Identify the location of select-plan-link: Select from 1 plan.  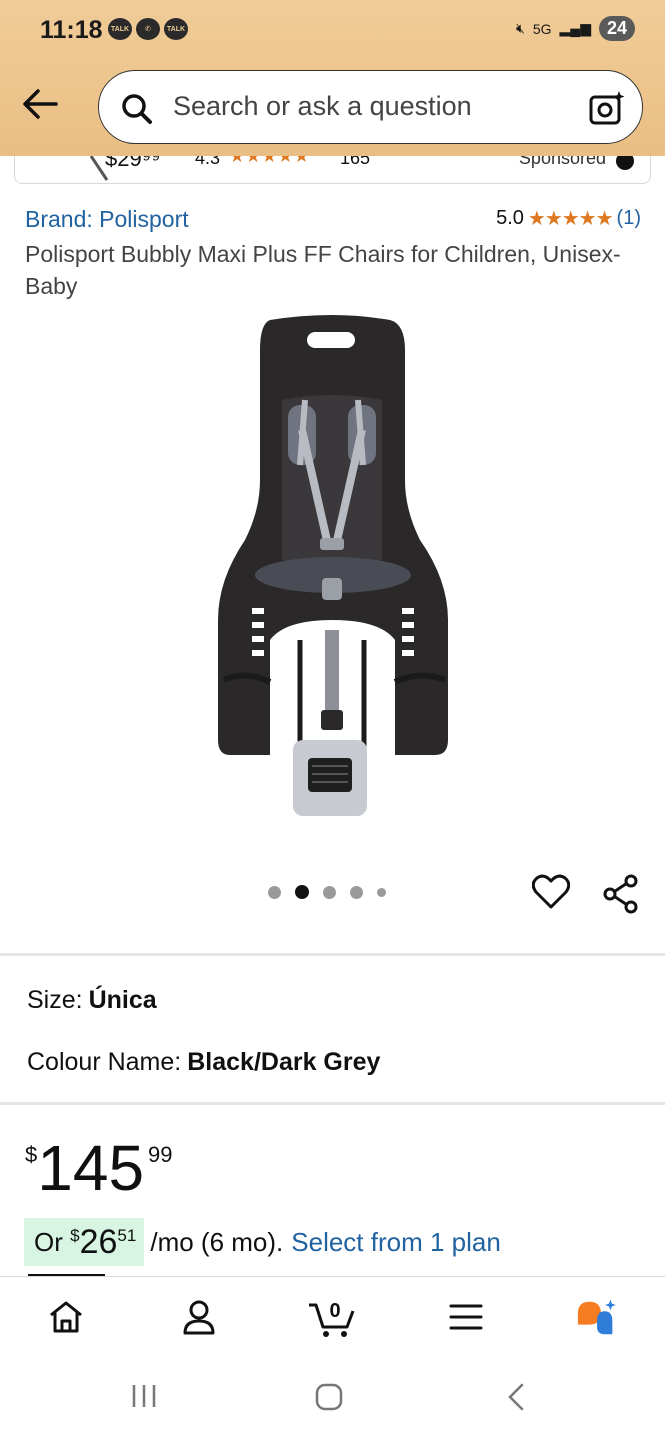
(396, 1242).